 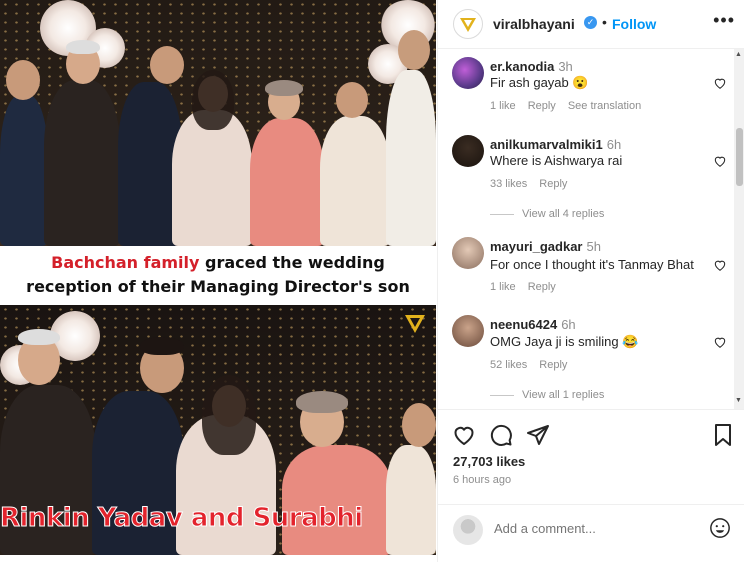 I want to click on caption-line-1: Bachchan family graced the wedding, so click(x=218, y=262).